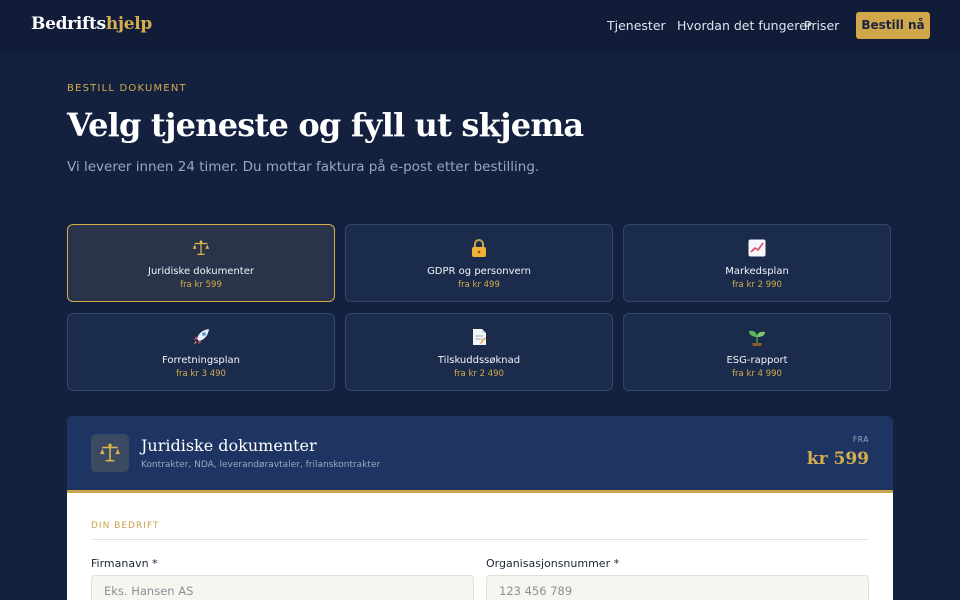 The height and width of the screenshot is (600, 960). I want to click on order-now-button: Bestill nå, so click(893, 25).